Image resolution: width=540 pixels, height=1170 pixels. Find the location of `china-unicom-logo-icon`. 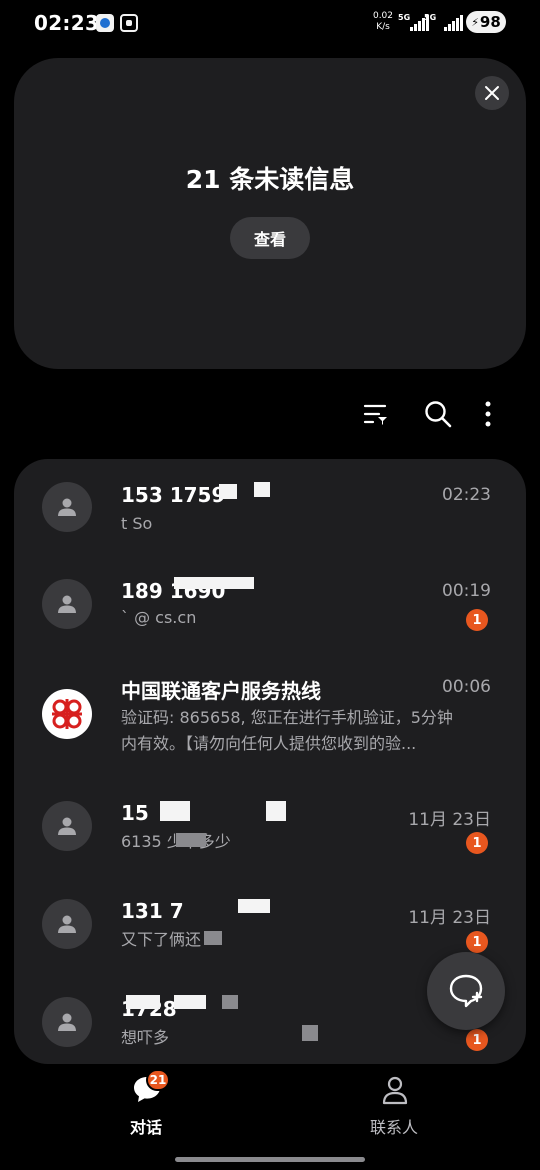

china-unicom-logo-icon is located at coordinates (67, 714).